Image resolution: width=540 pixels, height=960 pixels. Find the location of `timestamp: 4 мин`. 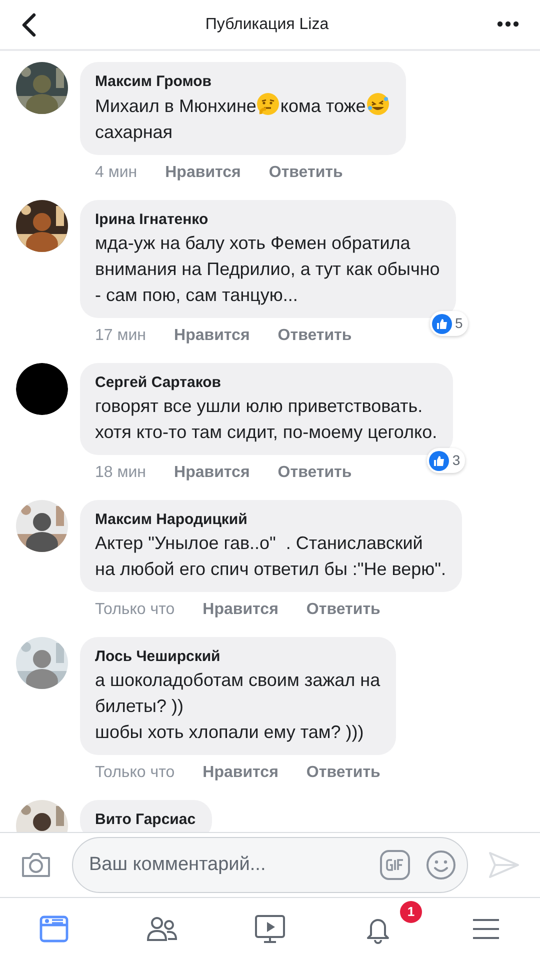

timestamp: 4 мин is located at coordinates (116, 173).